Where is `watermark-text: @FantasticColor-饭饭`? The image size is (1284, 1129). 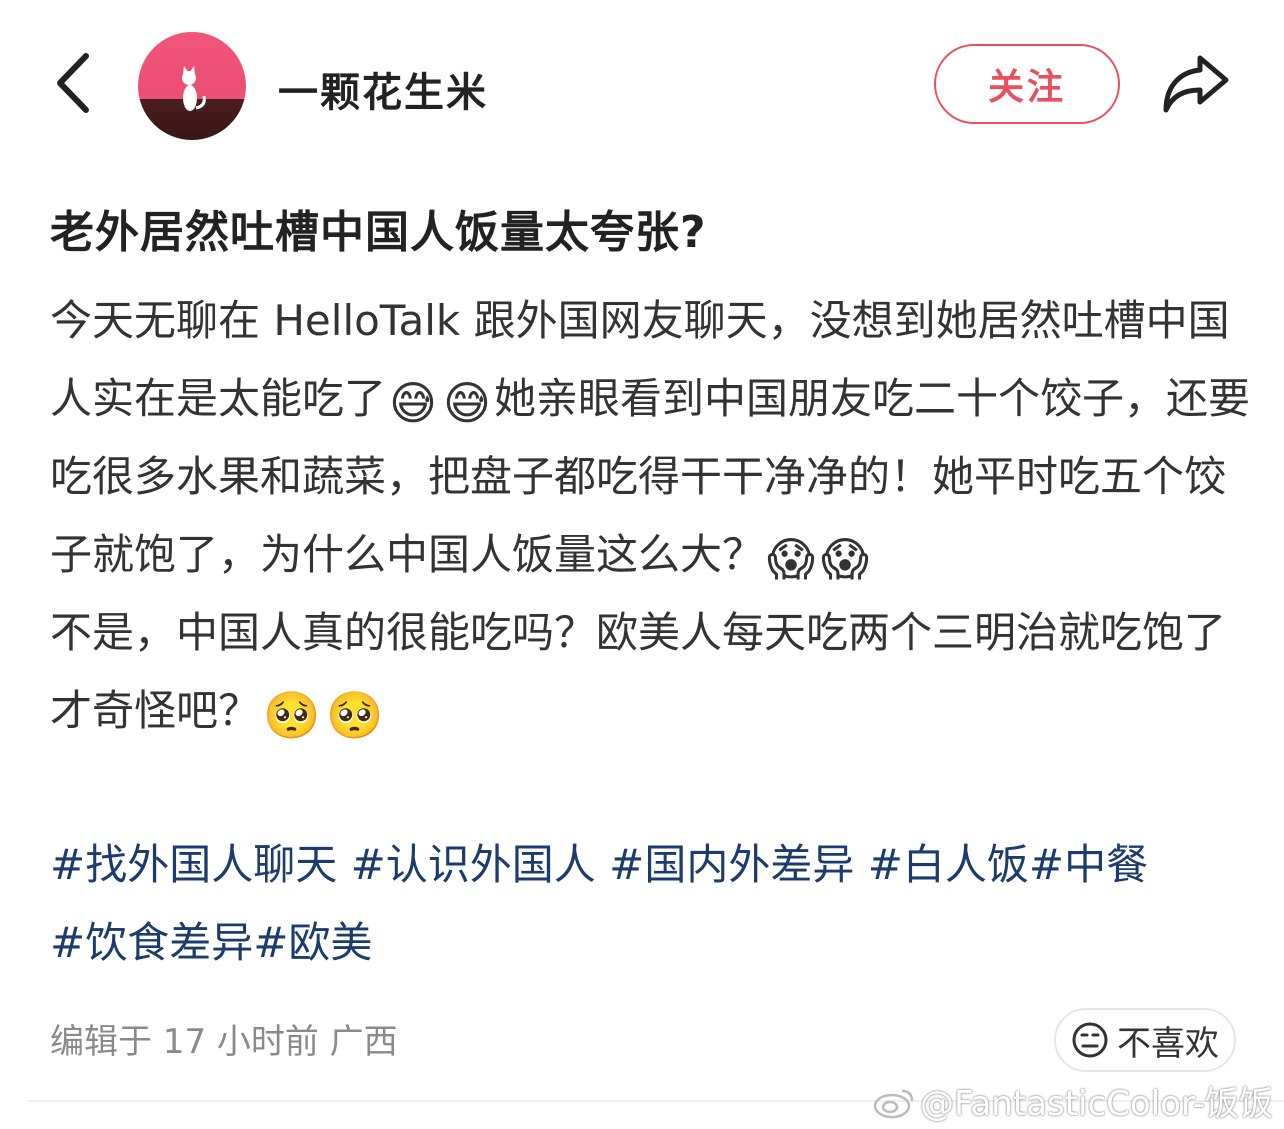
watermark-text: @FantasticColor-饭饭 is located at coordinates (1097, 1104).